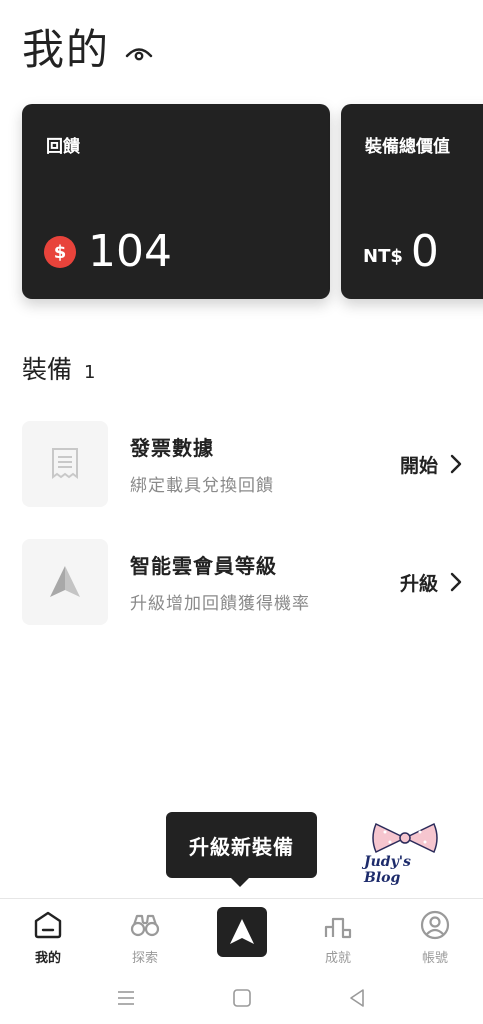 The height and width of the screenshot is (1024, 483). I want to click on currency-prefix: NT$, so click(383, 256).